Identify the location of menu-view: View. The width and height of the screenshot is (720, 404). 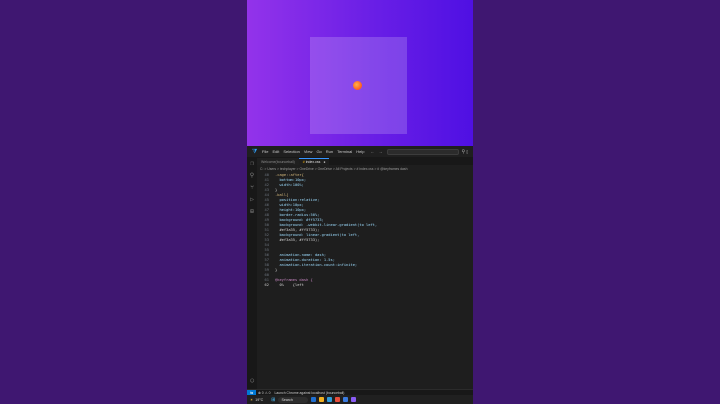
(308, 151).